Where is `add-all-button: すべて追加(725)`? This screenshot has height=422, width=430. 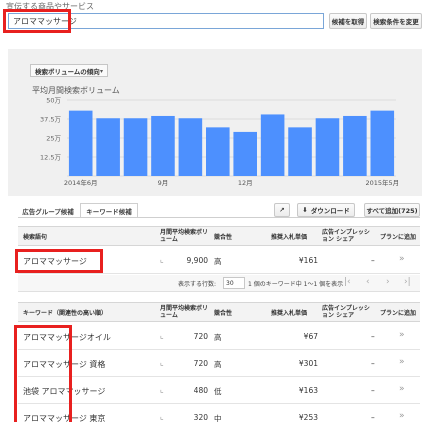 add-all-button: すべて追加(725) is located at coordinates (392, 210).